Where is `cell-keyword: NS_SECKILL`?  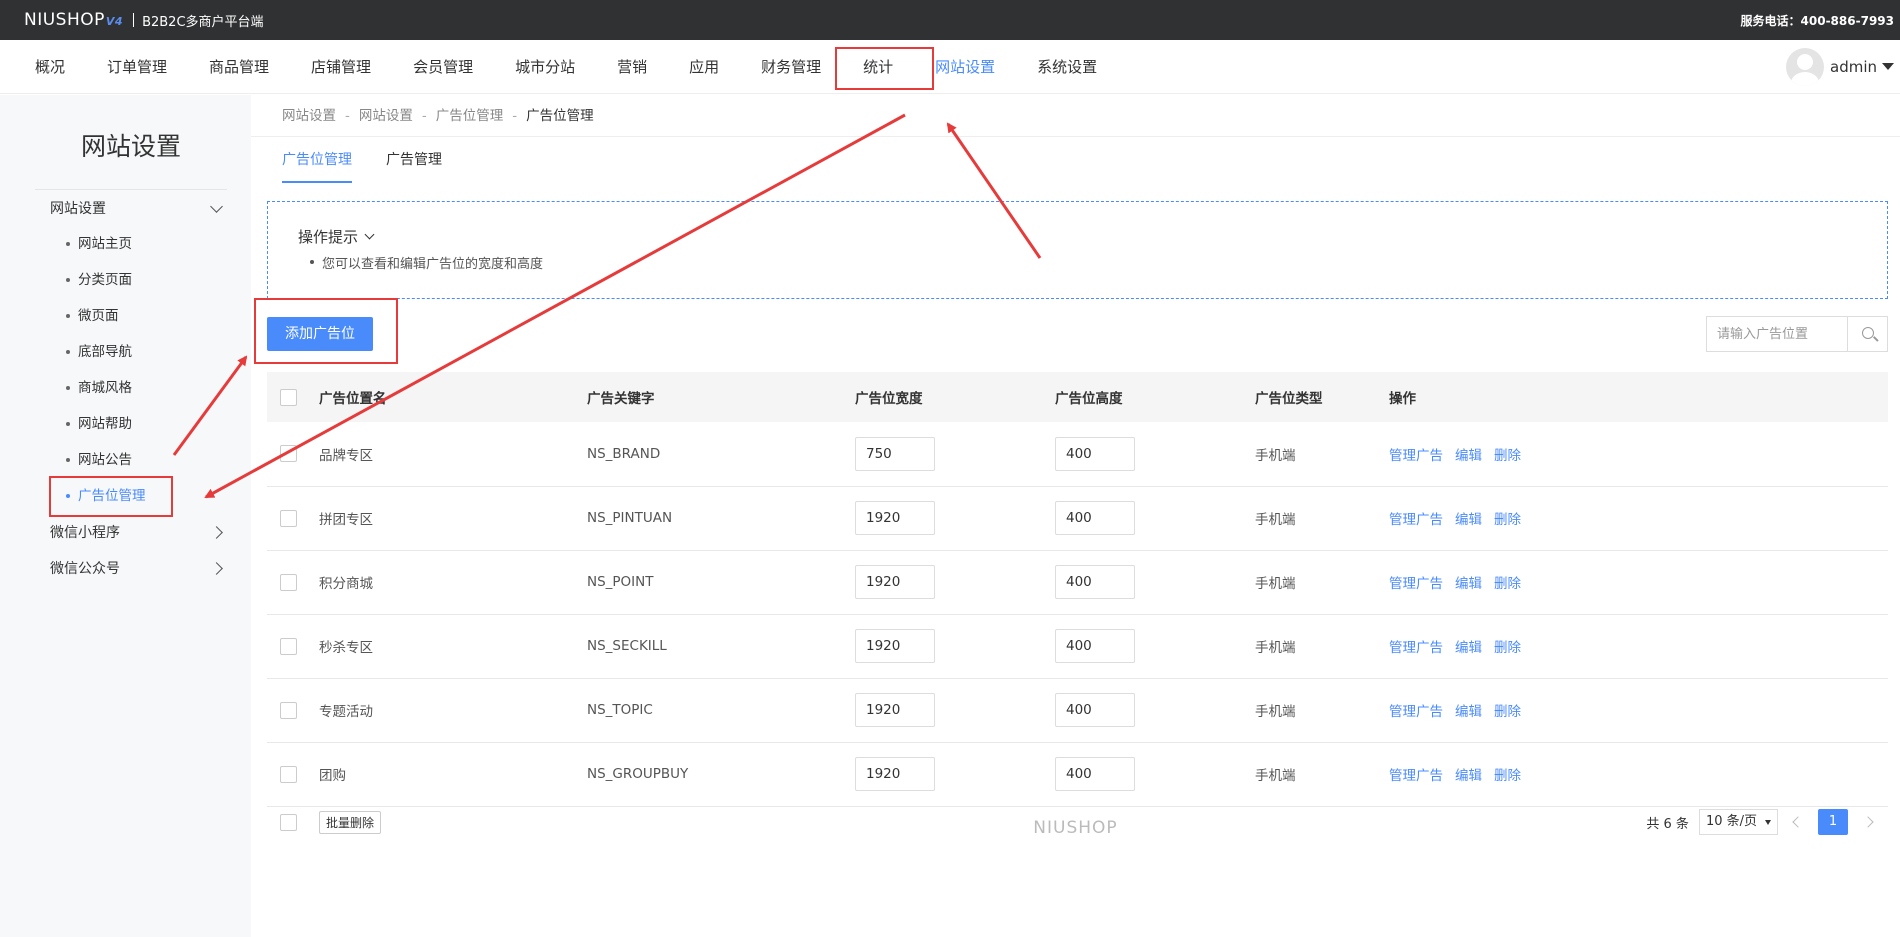
cell-keyword: NS_SECKILL is located at coordinates (627, 646).